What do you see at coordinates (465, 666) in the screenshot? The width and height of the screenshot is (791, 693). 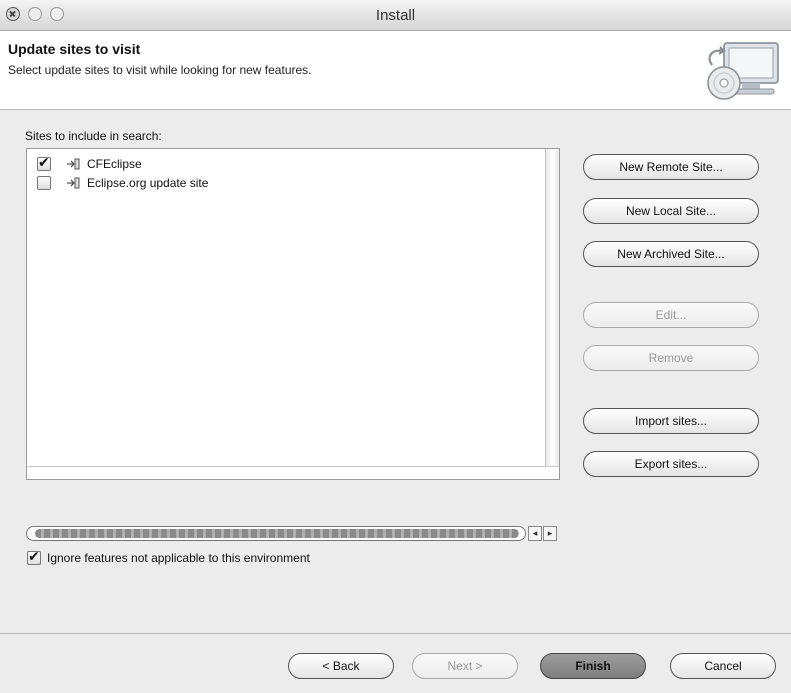 I see `next-button: Next >` at bounding box center [465, 666].